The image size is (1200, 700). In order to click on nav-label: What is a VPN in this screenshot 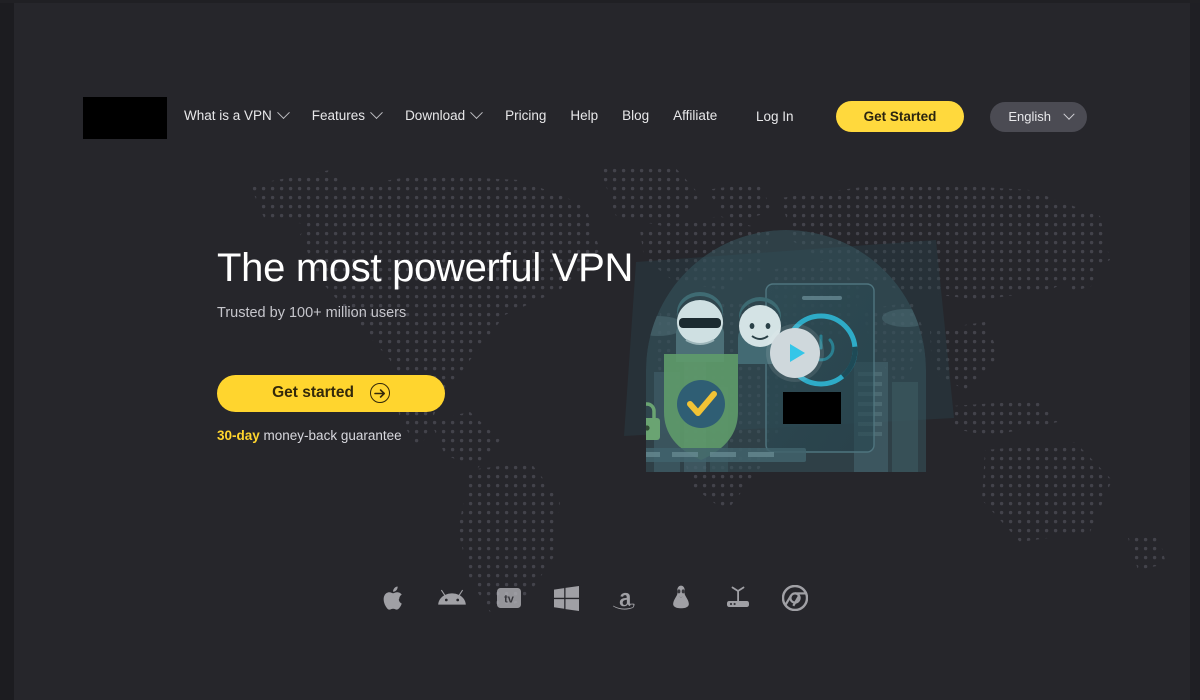, I will do `click(228, 115)`.